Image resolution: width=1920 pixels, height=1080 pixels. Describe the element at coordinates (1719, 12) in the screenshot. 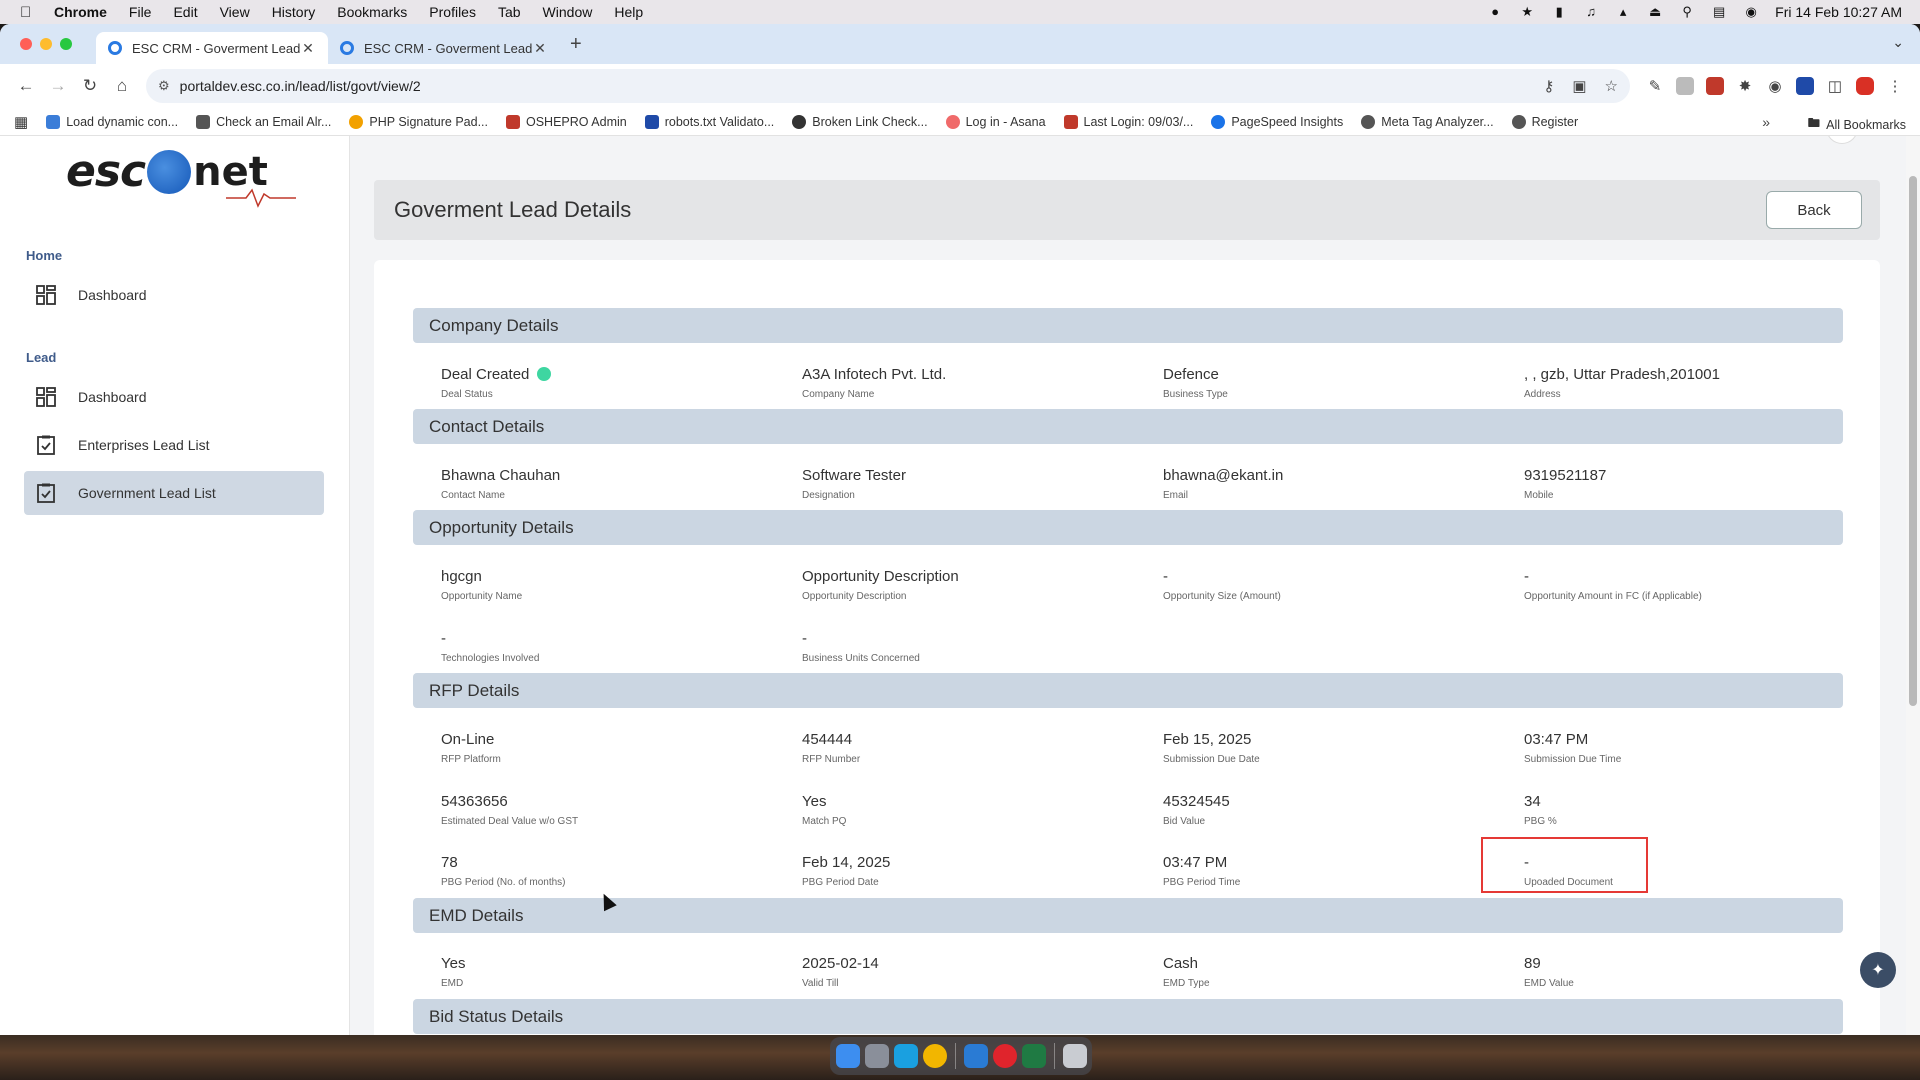

I see `control-center-icon: ▤` at that location.